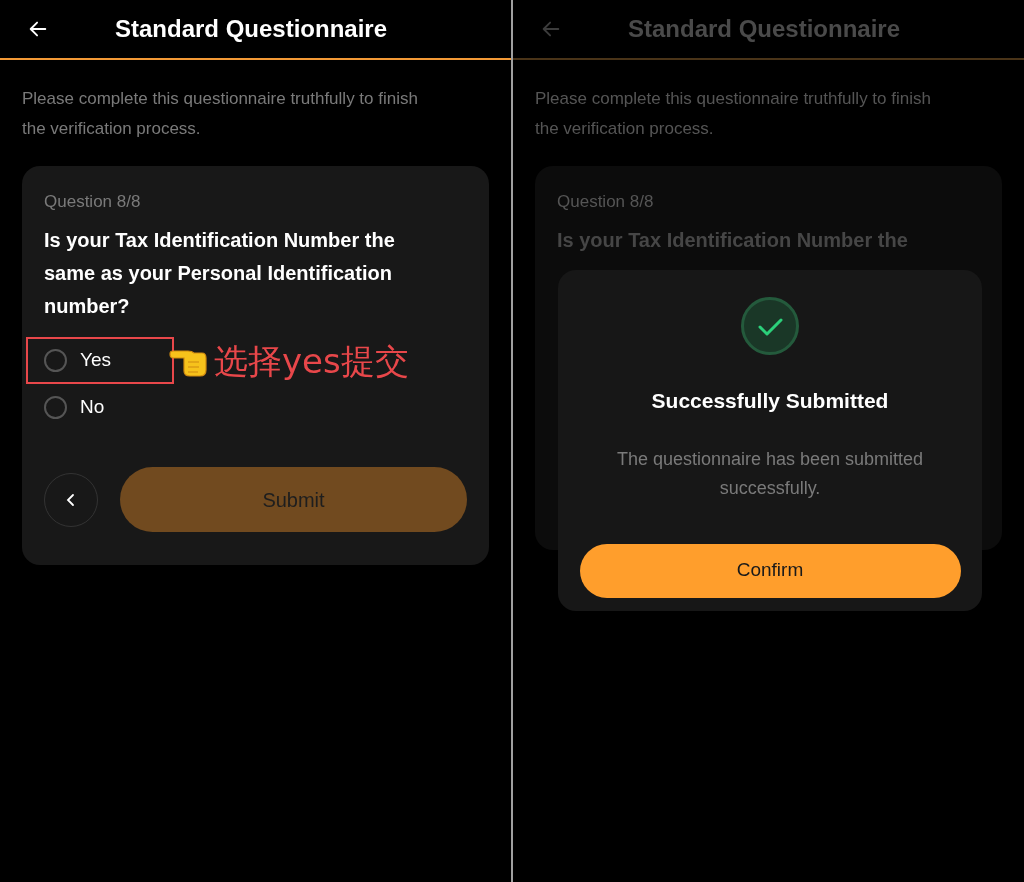  What do you see at coordinates (100, 360) in the screenshot?
I see `radio-option: Yes` at bounding box center [100, 360].